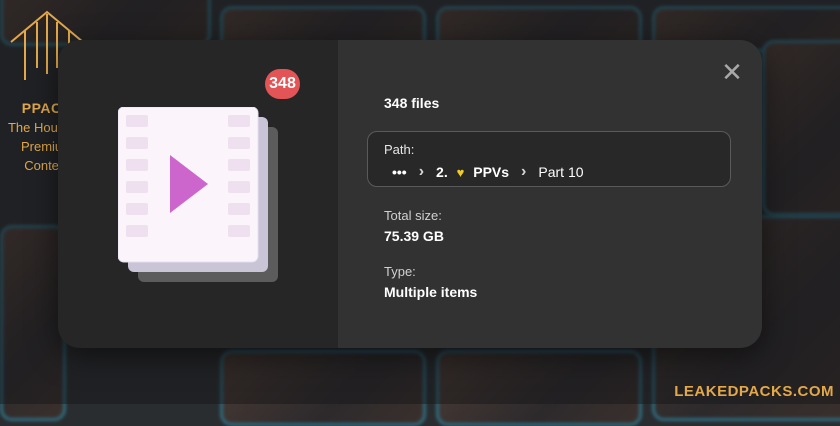 The height and width of the screenshot is (426, 840). Describe the element at coordinates (460, 172) in the screenshot. I see `heart-icon: ♥` at that location.